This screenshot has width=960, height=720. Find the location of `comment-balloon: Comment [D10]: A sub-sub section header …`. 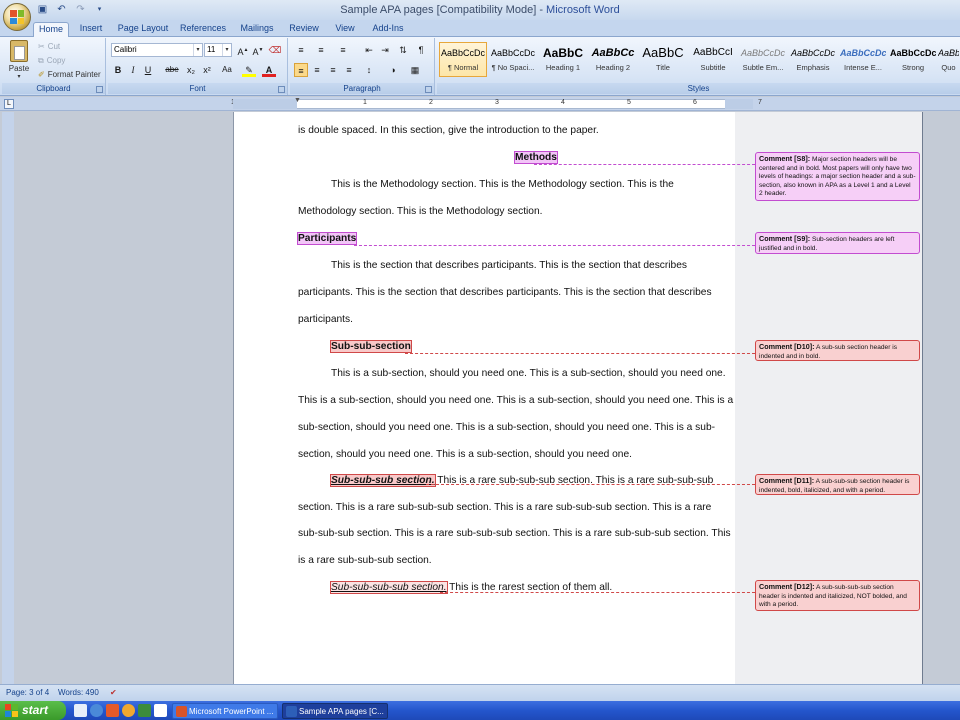

comment-balloon: Comment [D10]: A sub-sub section header … is located at coordinates (837, 350).